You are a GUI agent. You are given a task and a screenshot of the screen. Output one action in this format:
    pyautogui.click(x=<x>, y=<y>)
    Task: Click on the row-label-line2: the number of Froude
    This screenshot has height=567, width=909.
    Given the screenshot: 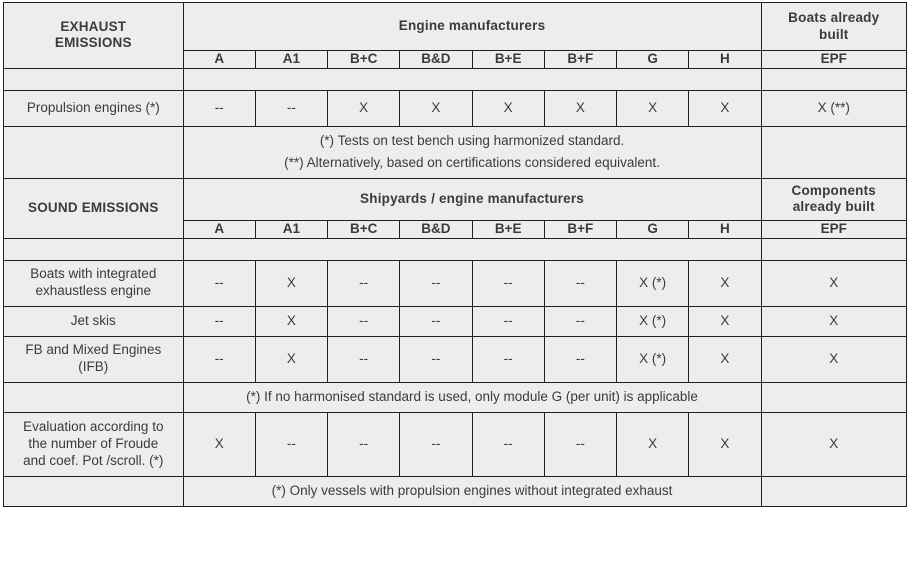 What is the action you would take?
    pyautogui.click(x=93, y=443)
    